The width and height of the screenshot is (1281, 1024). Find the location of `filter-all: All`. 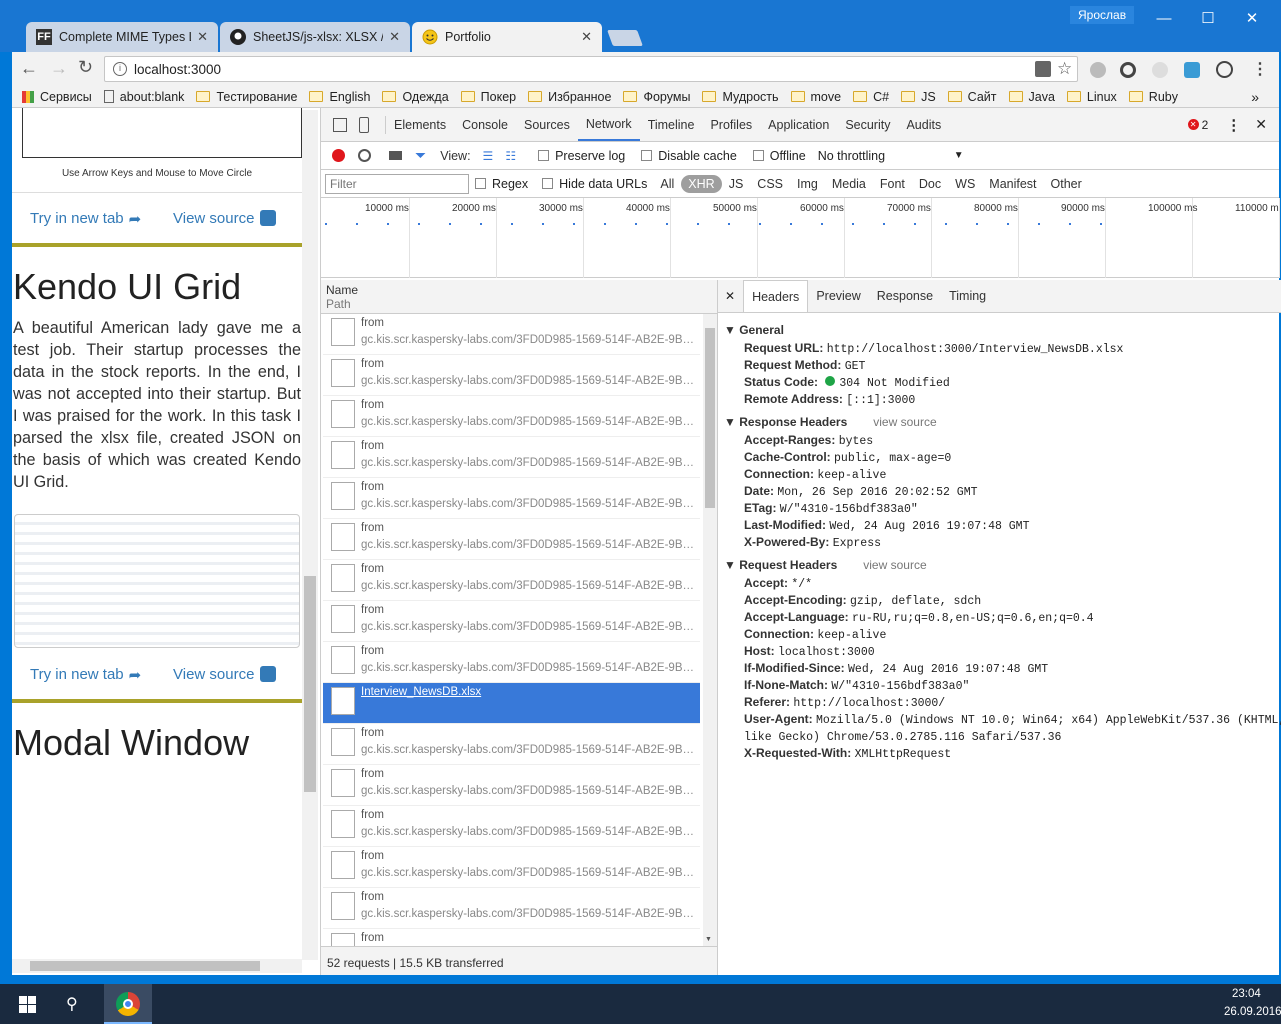

filter-all: All is located at coordinates (667, 184).